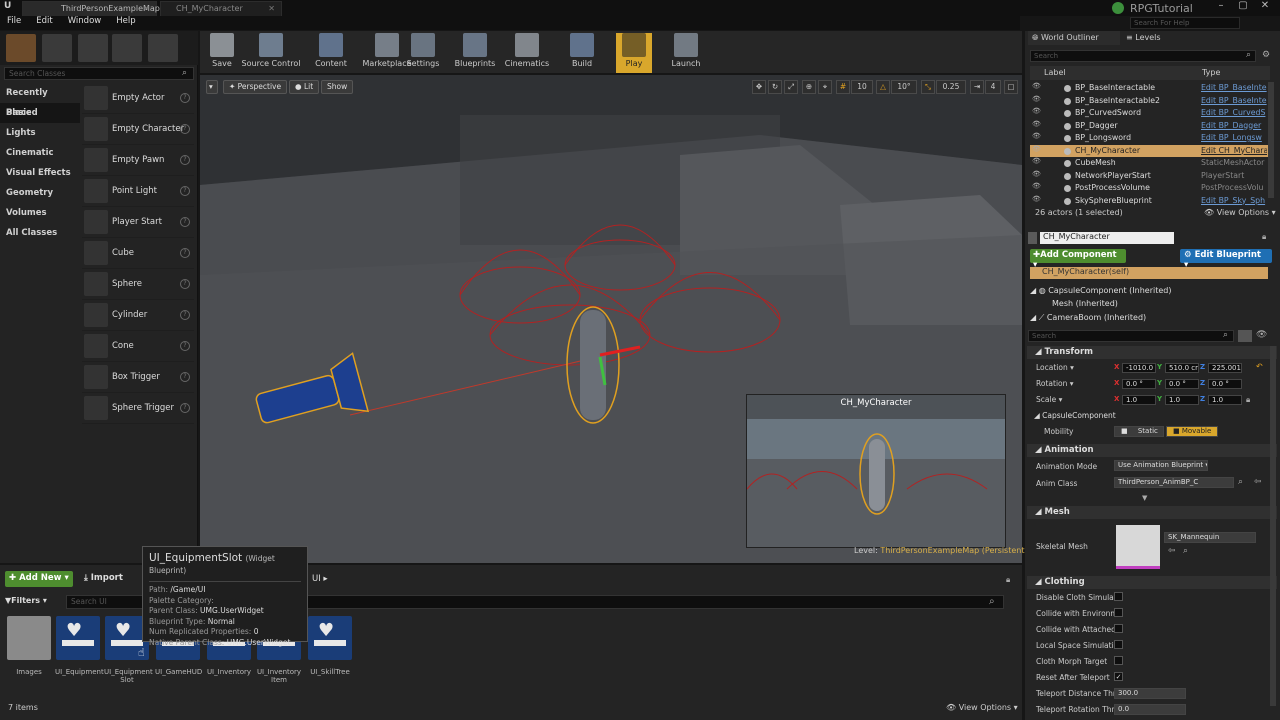 The image size is (1280, 720). I want to click on tab-character: CH_MyCharacter ✕, so click(221, 8).